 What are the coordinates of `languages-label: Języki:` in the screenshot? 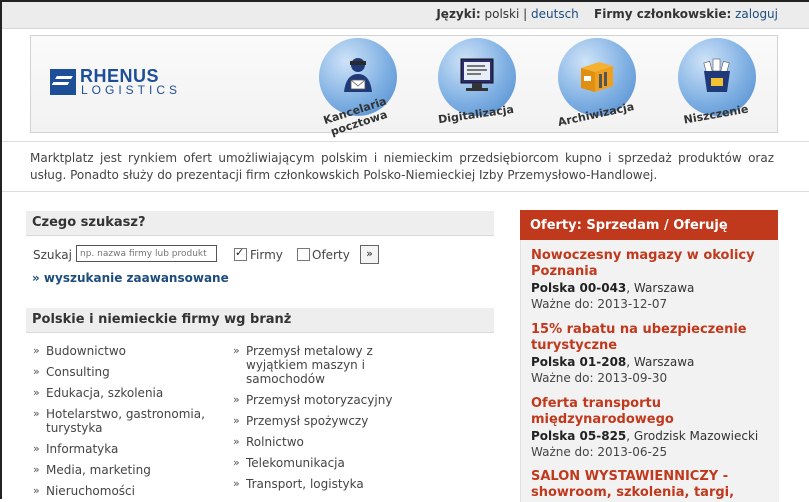 It's located at (458, 14).